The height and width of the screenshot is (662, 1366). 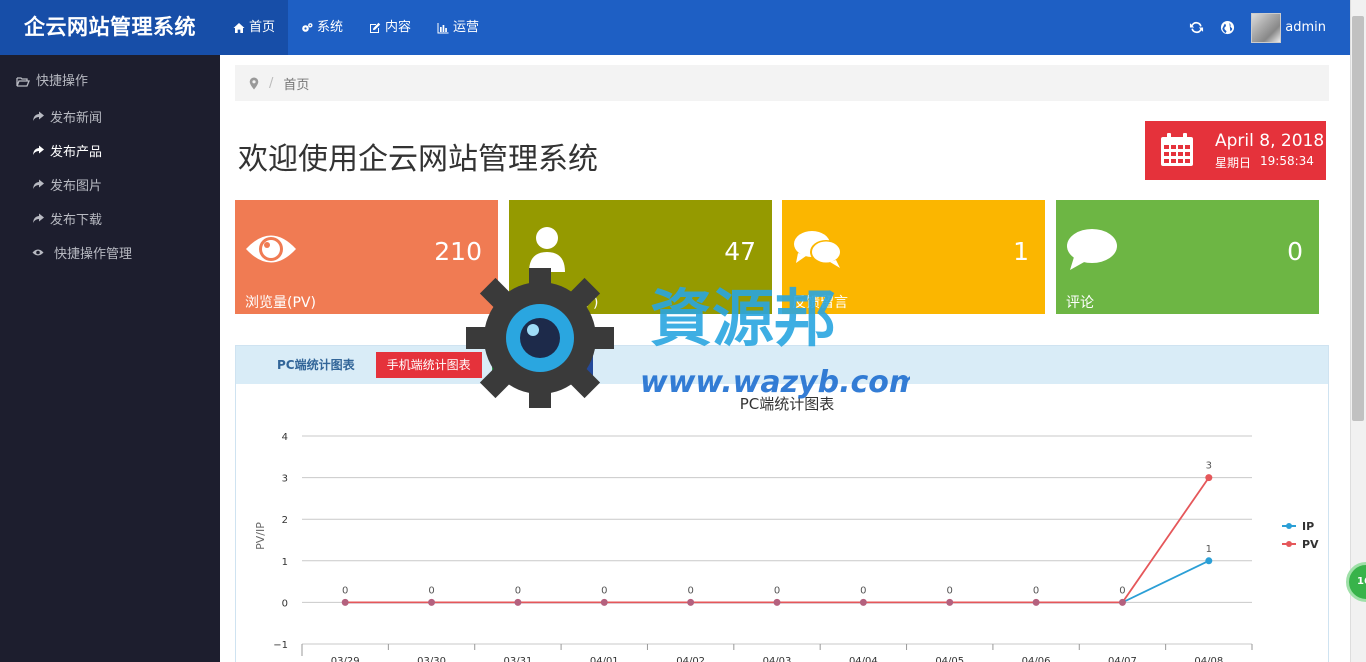 I want to click on app-title: 企云网站管理系统, so click(x=110, y=27).